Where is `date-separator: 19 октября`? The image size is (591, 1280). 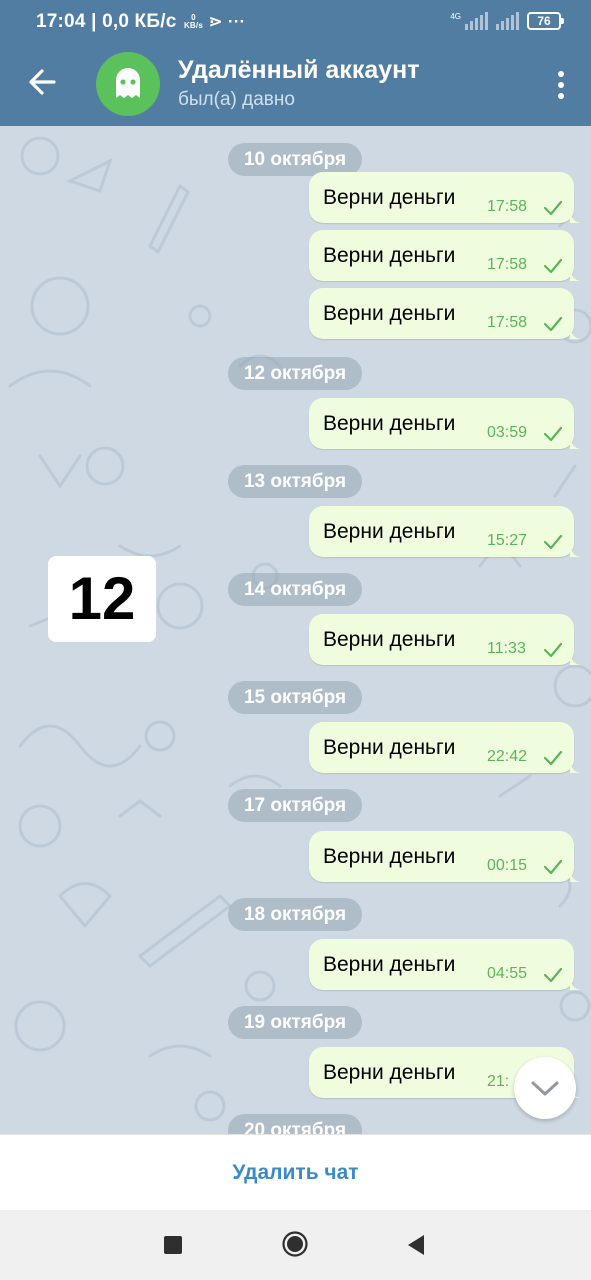
date-separator: 19 октября is located at coordinates (295, 1022).